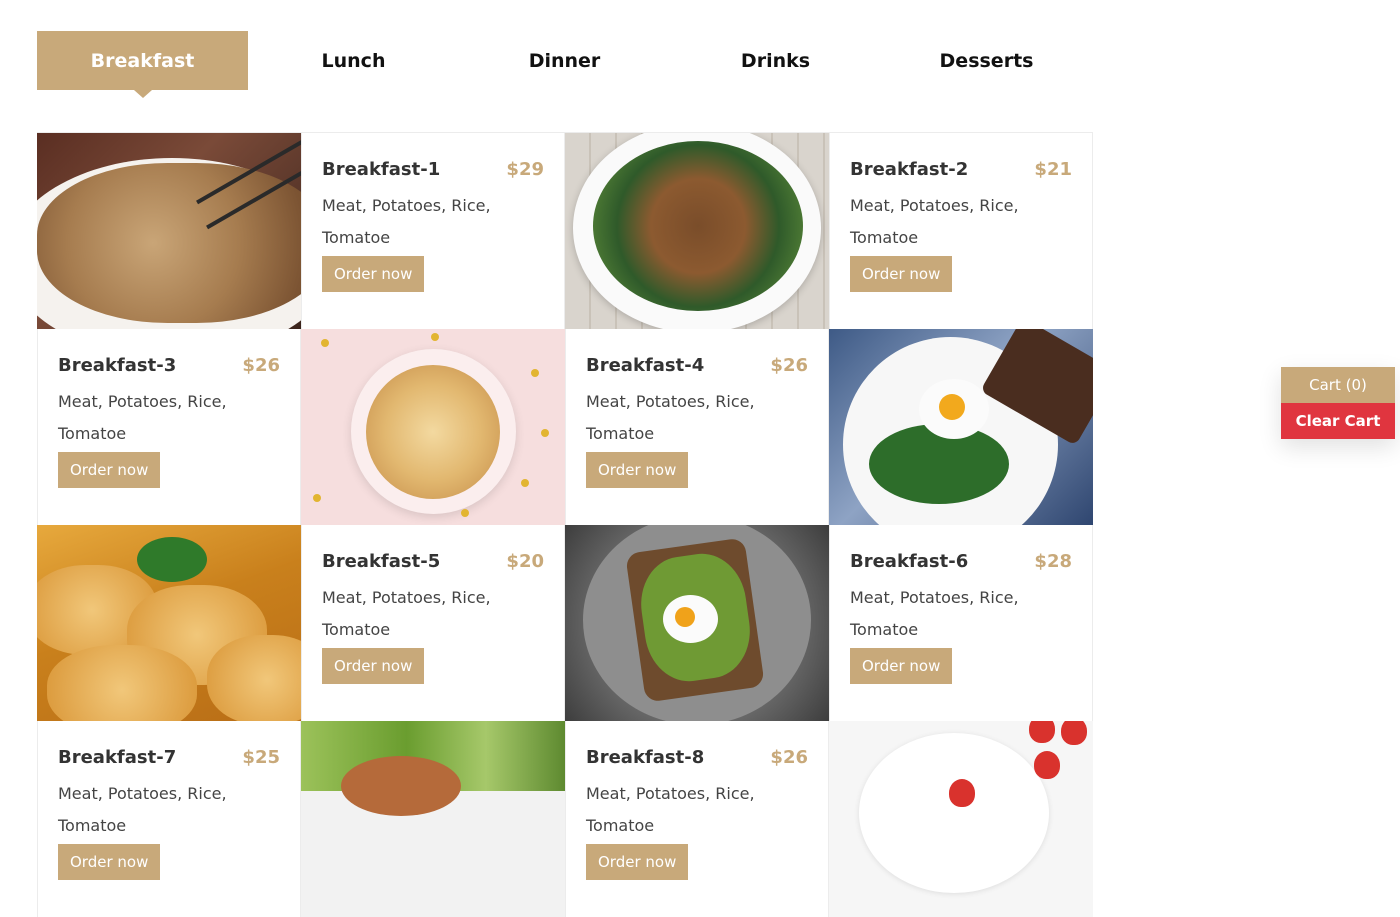  Describe the element at coordinates (261, 757) in the screenshot. I see `item-price: $25` at that location.